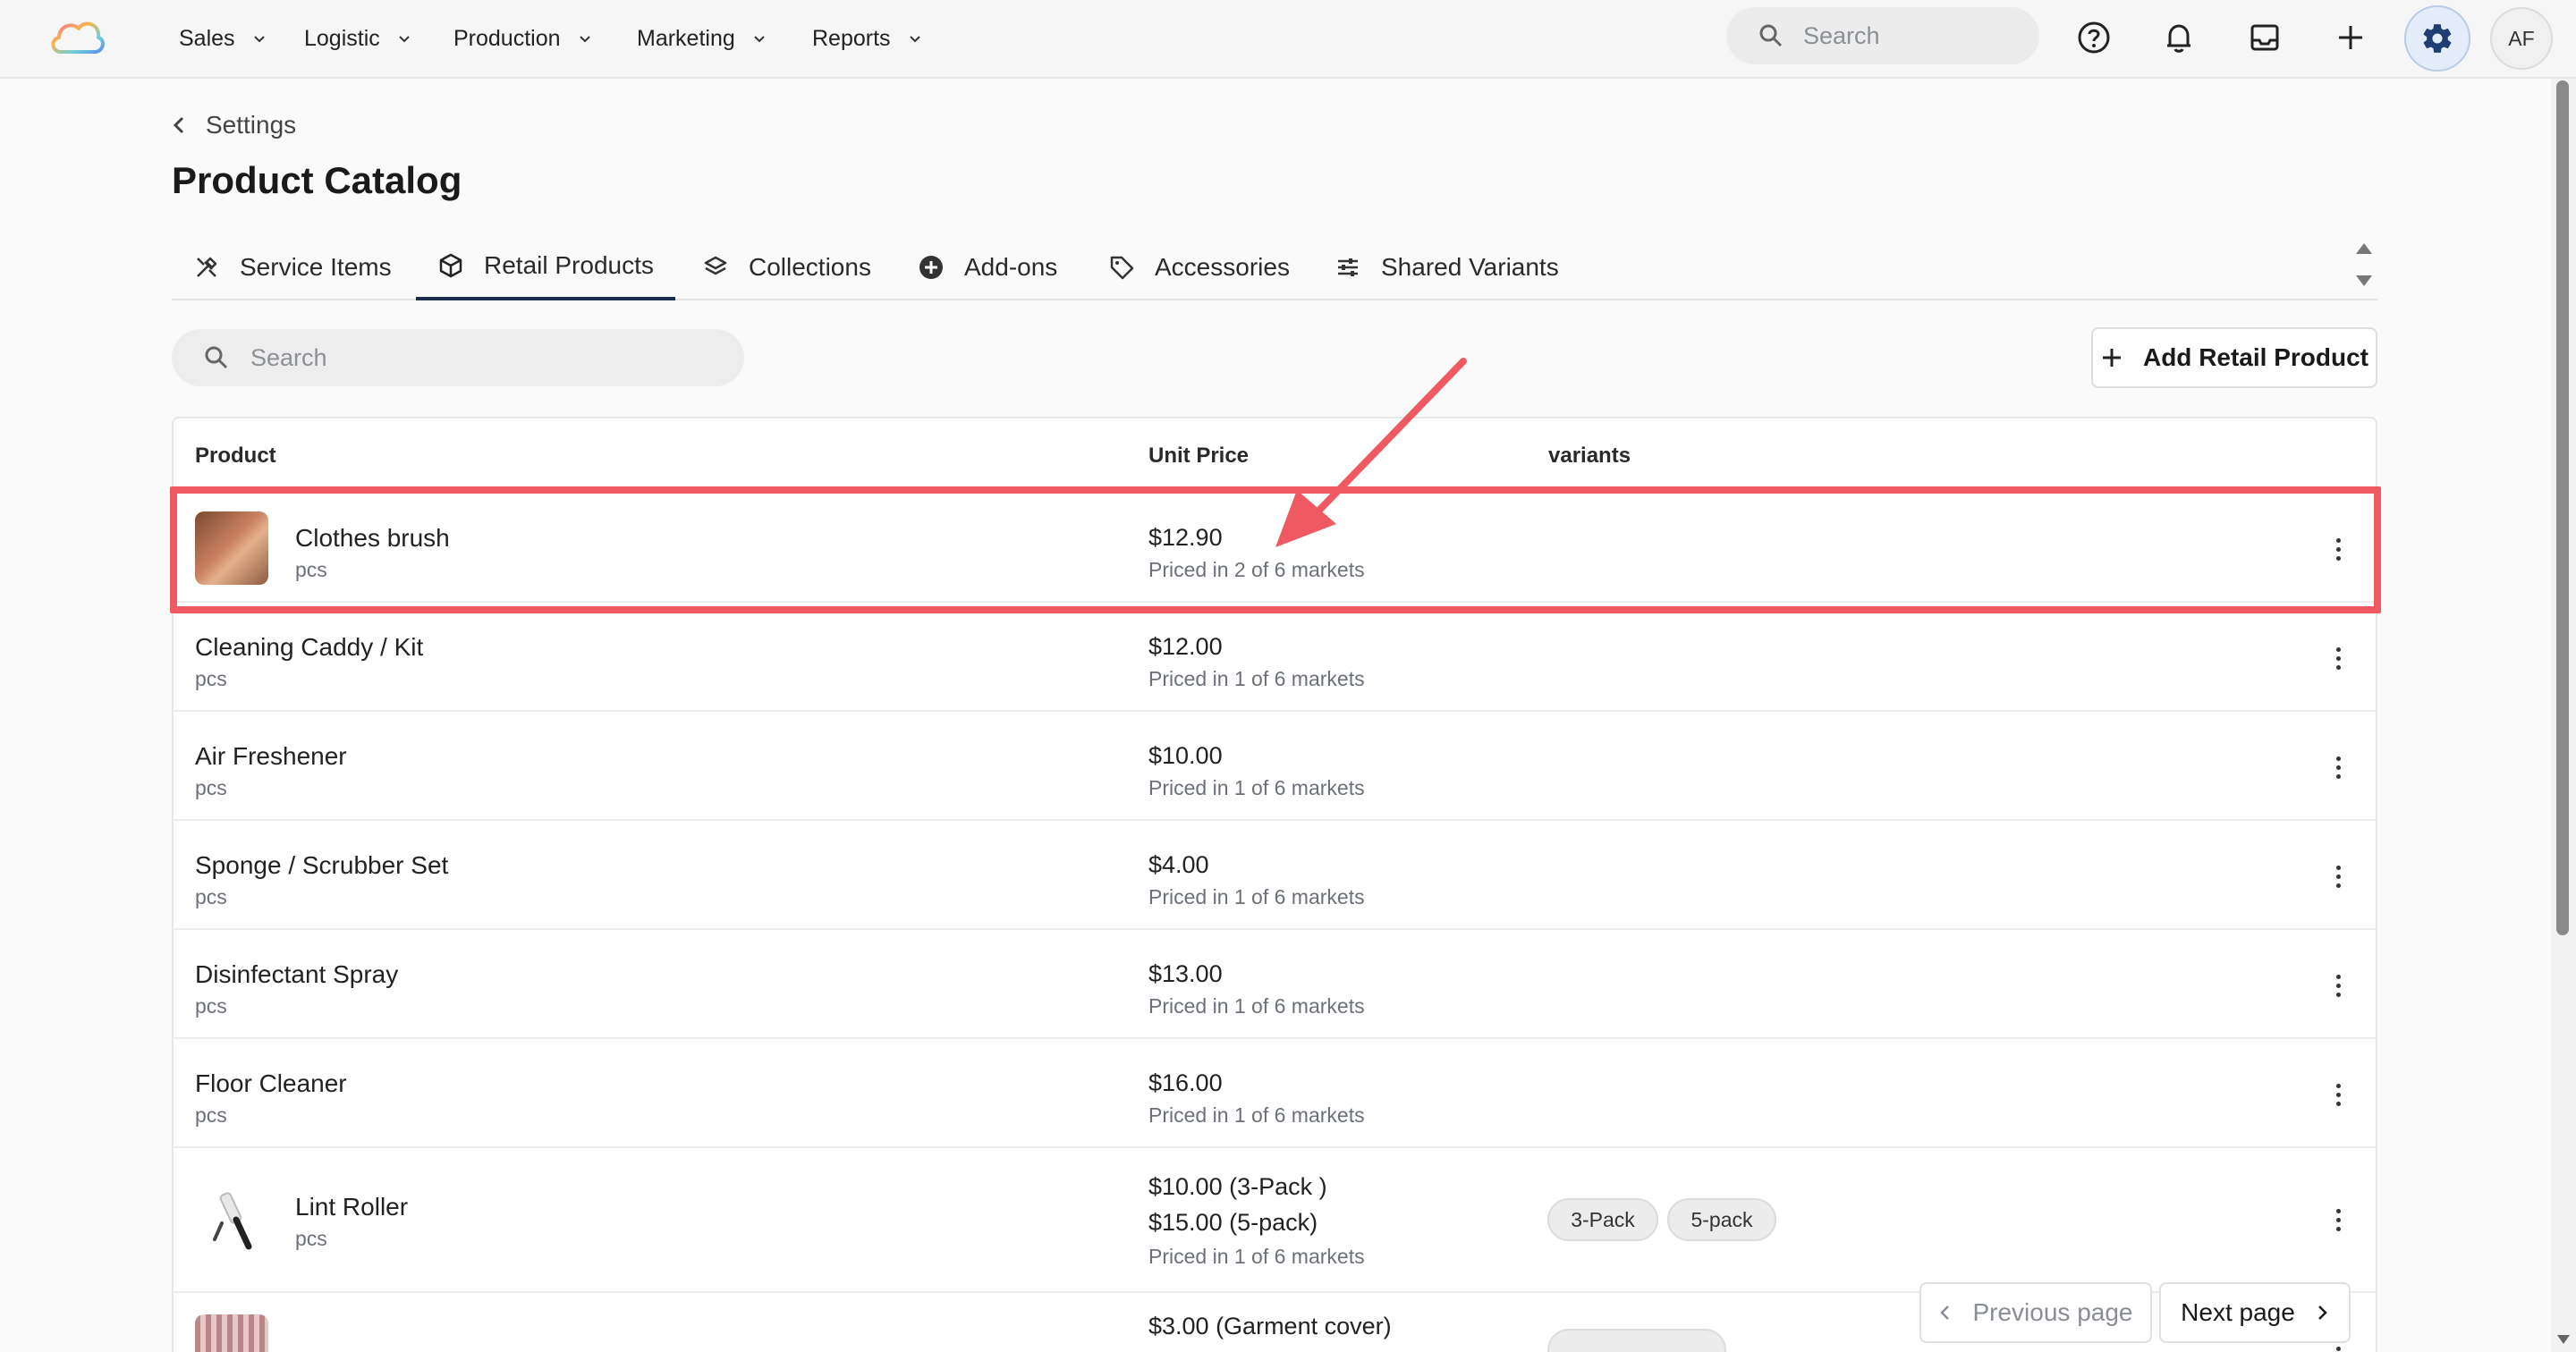  What do you see at coordinates (2562, 507) in the screenshot?
I see `page-scrollbar-thumb` at bounding box center [2562, 507].